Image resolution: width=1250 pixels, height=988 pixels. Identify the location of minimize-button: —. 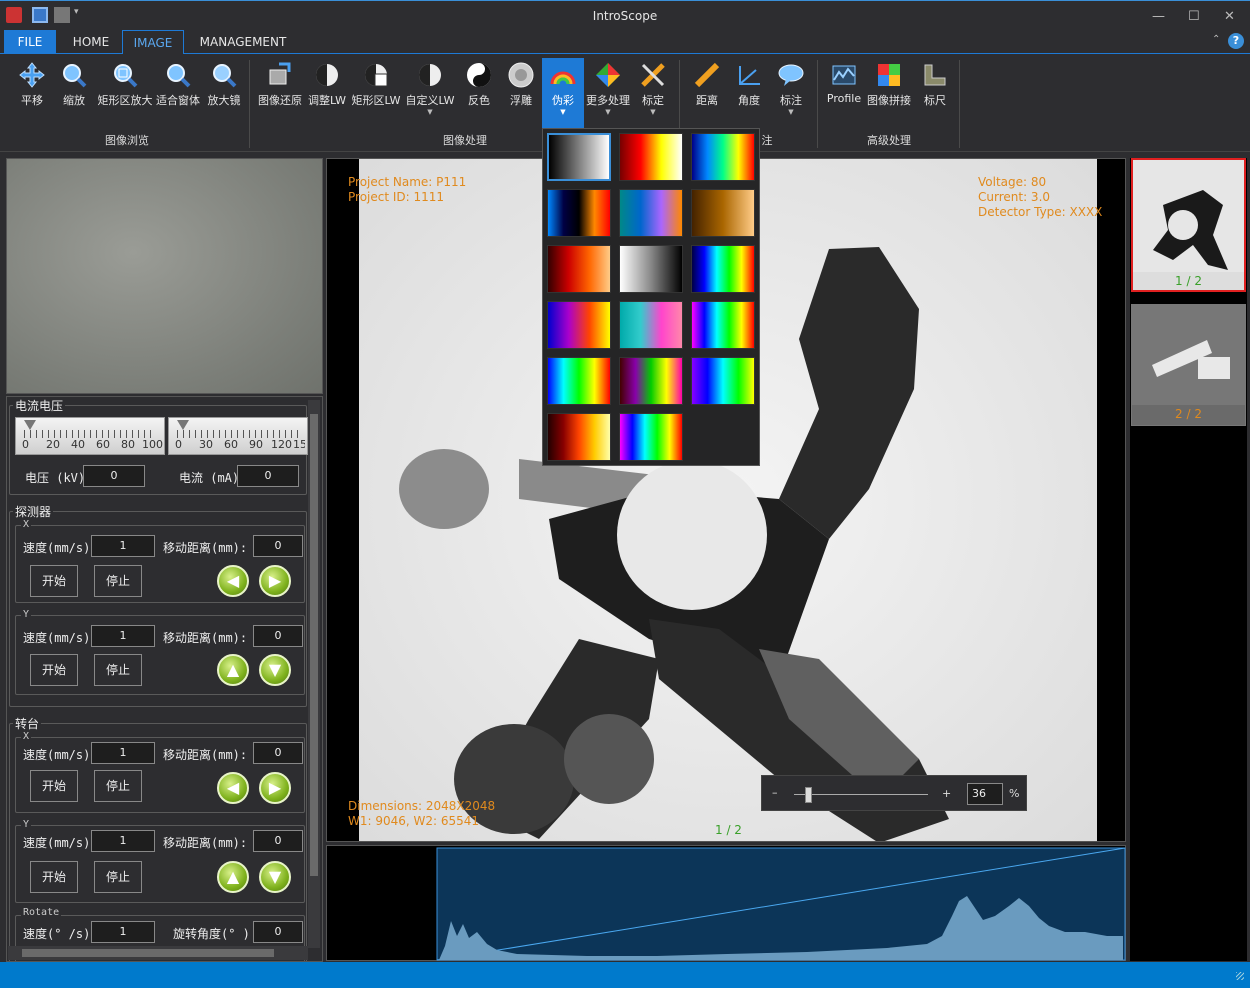
(1158, 16).